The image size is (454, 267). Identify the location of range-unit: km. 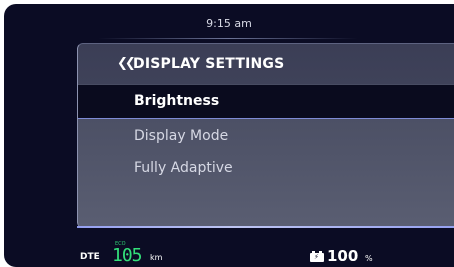
(156, 257).